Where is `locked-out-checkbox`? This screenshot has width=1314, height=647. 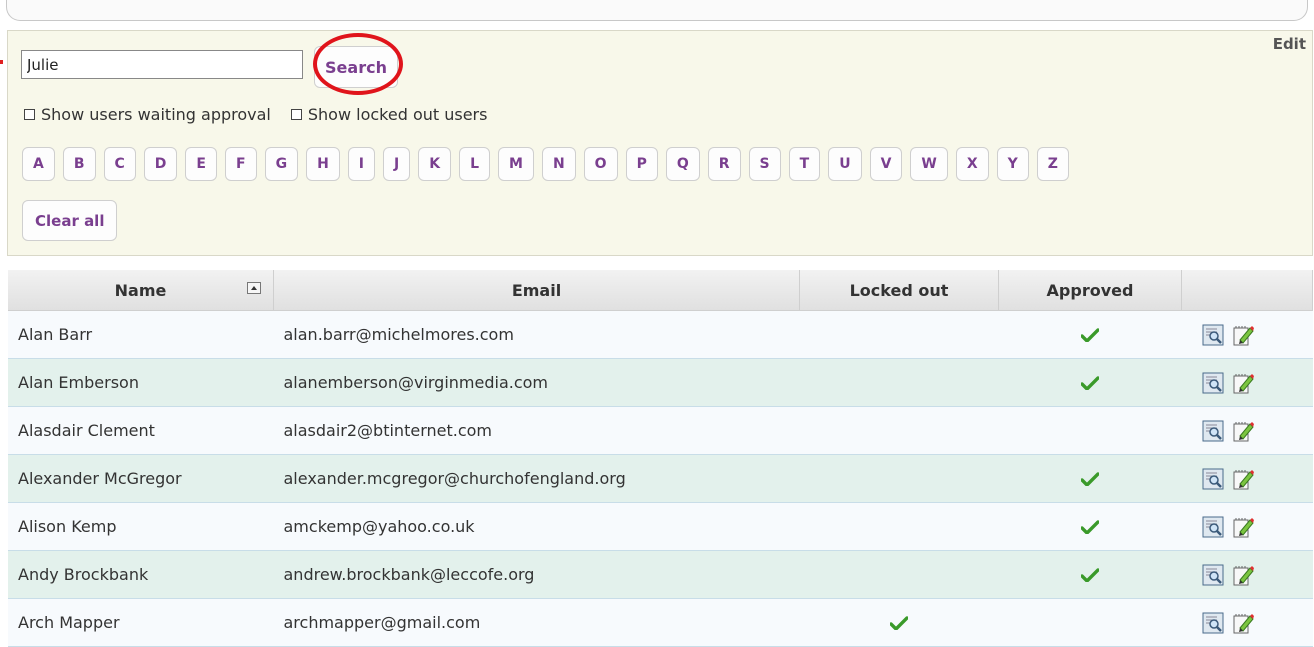
locked-out-checkbox is located at coordinates (296, 114).